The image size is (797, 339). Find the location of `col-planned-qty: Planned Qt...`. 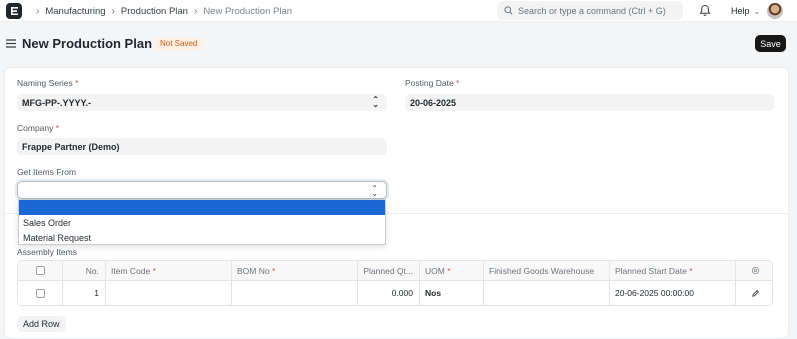

col-planned-qty: Planned Qt... is located at coordinates (389, 270).